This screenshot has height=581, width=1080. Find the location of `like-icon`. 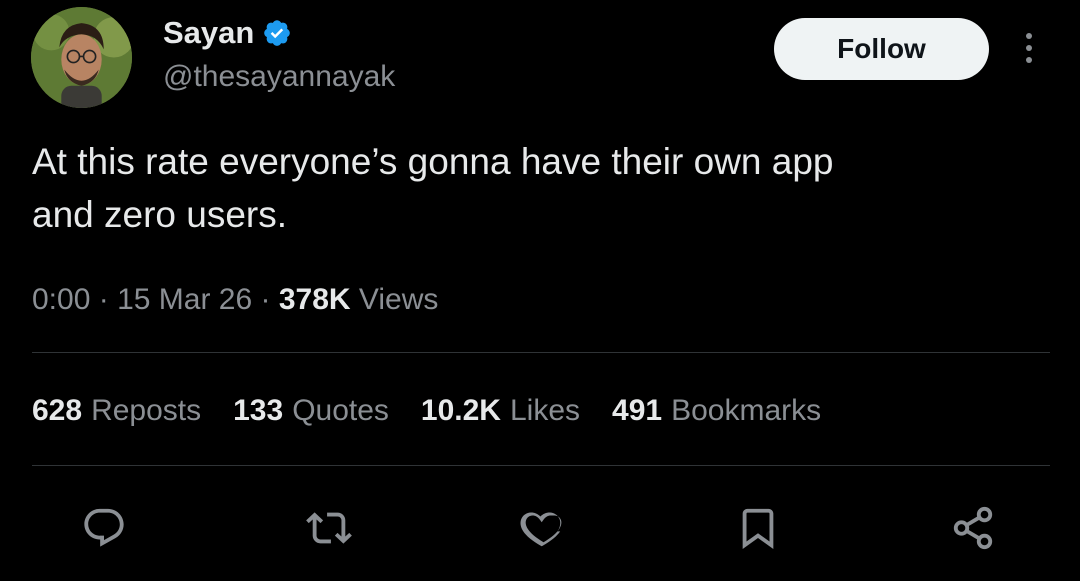

like-icon is located at coordinates (541, 529).